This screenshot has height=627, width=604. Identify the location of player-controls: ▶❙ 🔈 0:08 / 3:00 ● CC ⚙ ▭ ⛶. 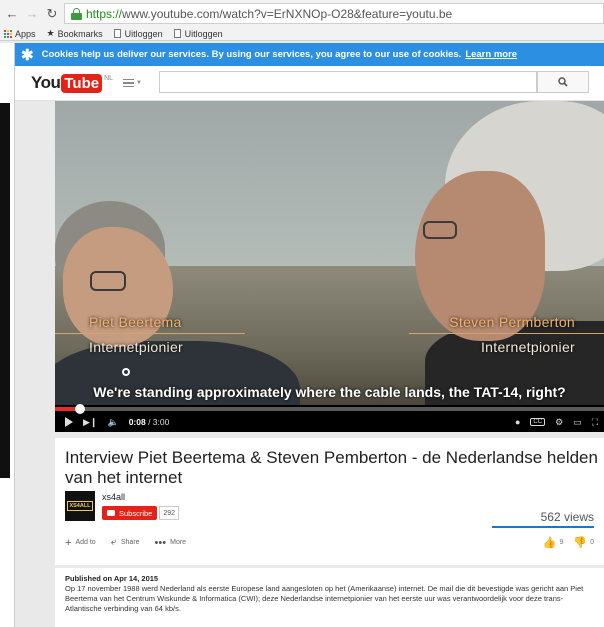
(329, 422).